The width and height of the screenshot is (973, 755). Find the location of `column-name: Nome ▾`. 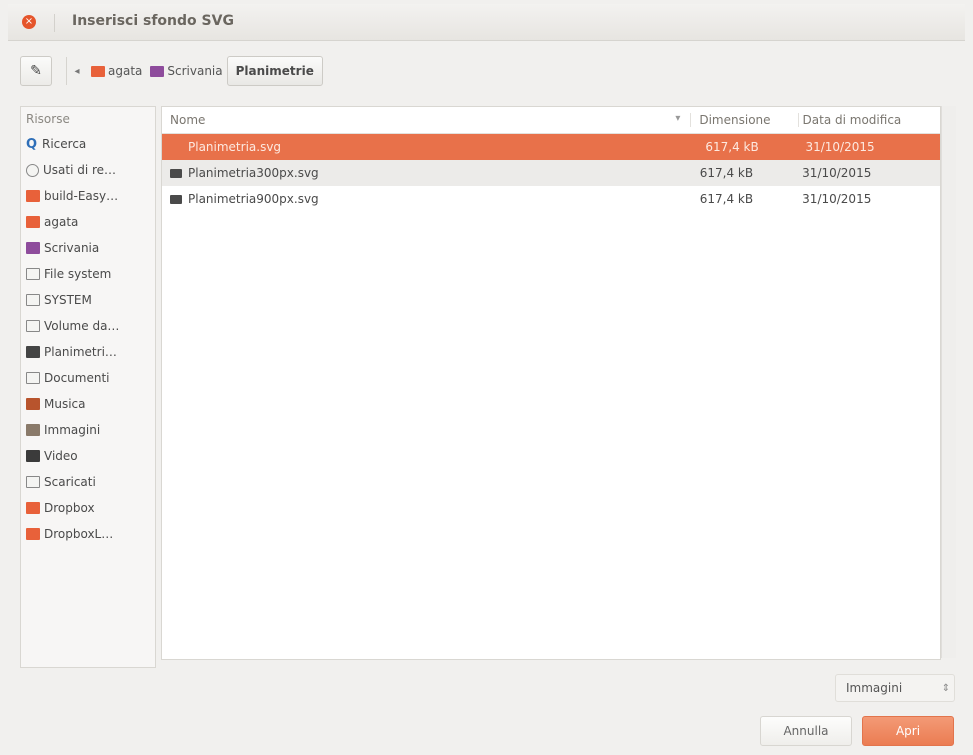

column-name: Nome ▾ is located at coordinates (426, 120).